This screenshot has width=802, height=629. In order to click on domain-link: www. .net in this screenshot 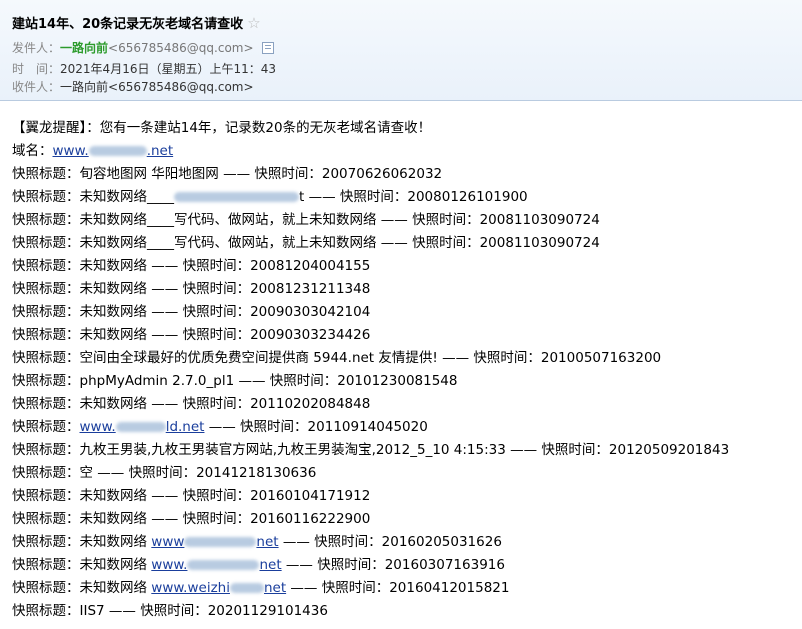, I will do `click(113, 151)`.